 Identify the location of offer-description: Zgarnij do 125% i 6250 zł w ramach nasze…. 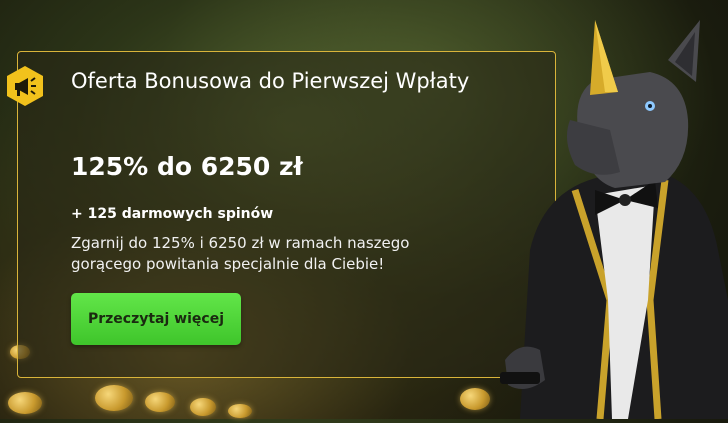
(240, 253).